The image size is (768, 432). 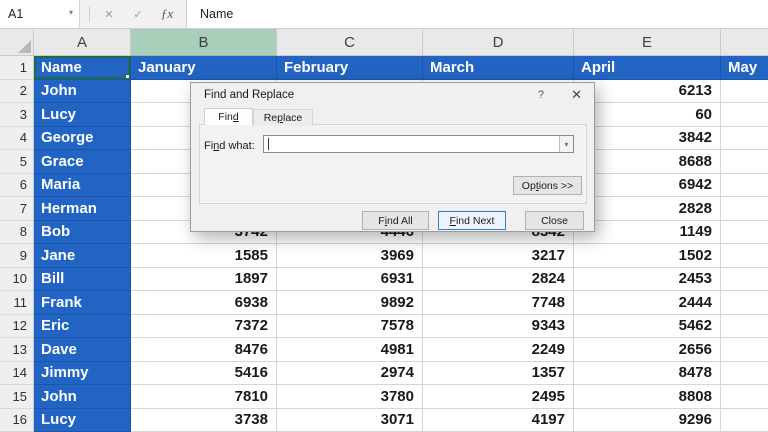 I want to click on cell-F10, so click(x=744, y=279).